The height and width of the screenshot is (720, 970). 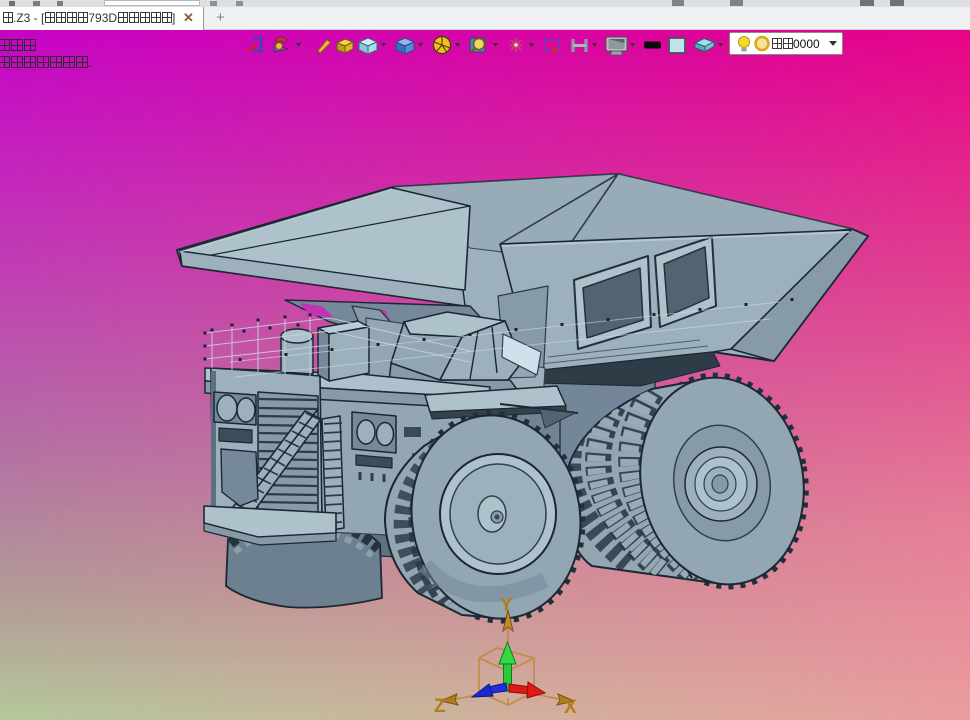 I want to click on svg-text: Y, so click(x=506, y=605).